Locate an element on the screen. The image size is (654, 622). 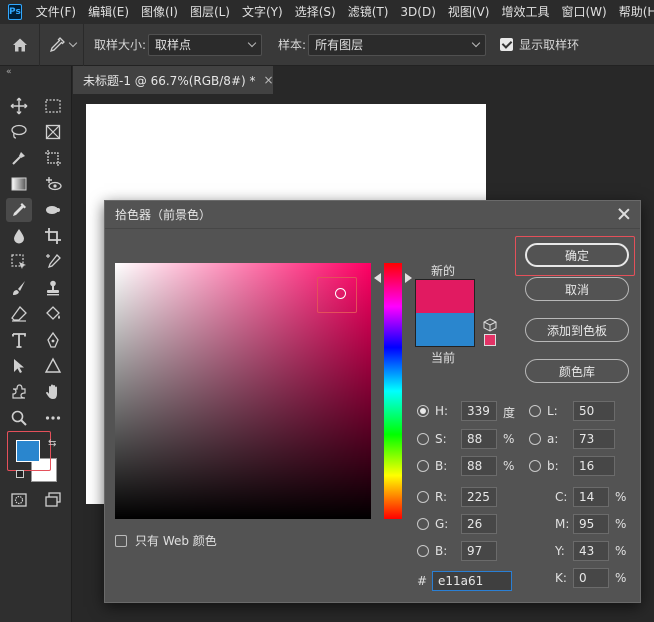
current-color-swatch is located at coordinates (445, 330).